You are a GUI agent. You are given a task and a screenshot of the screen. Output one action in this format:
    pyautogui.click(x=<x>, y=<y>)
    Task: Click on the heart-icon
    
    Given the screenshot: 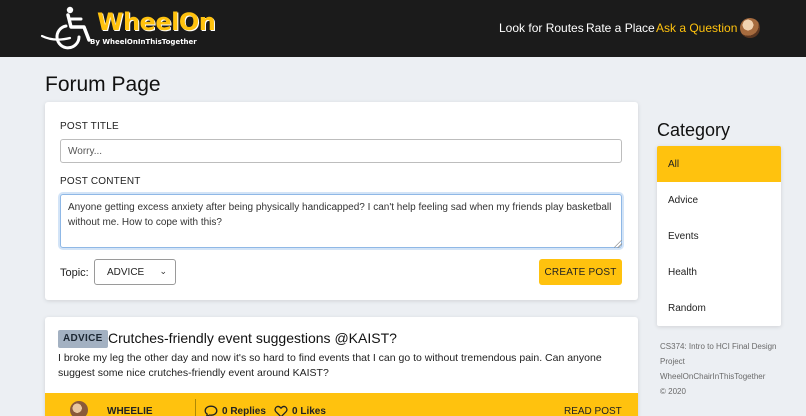 What is the action you would take?
    pyautogui.click(x=281, y=410)
    